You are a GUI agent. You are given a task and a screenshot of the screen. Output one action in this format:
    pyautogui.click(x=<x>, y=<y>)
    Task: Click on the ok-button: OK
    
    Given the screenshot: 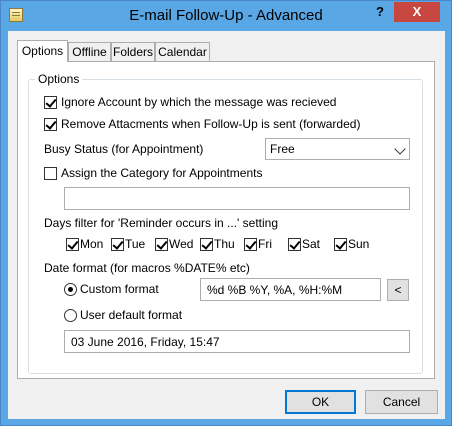 What is the action you would take?
    pyautogui.click(x=320, y=402)
    